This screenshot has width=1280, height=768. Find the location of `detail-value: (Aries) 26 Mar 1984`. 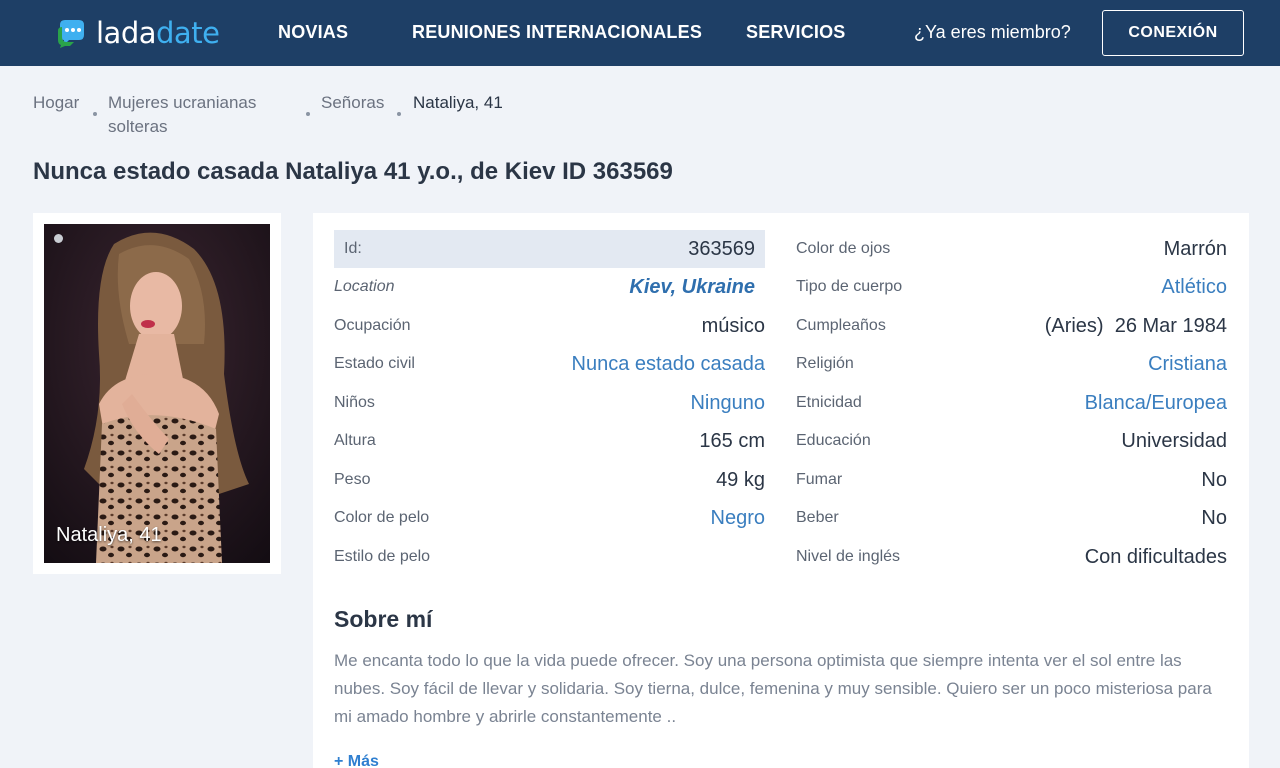

detail-value: (Aries) 26 Mar 1984 is located at coordinates (1135, 325).